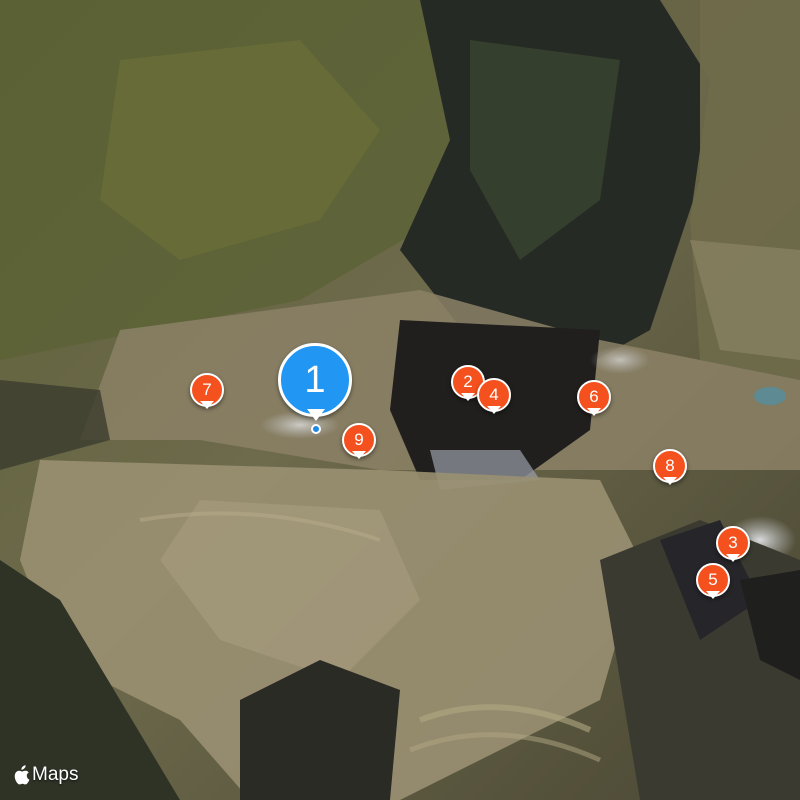 The image size is (800, 800). I want to click on location-dot, so click(316, 429).